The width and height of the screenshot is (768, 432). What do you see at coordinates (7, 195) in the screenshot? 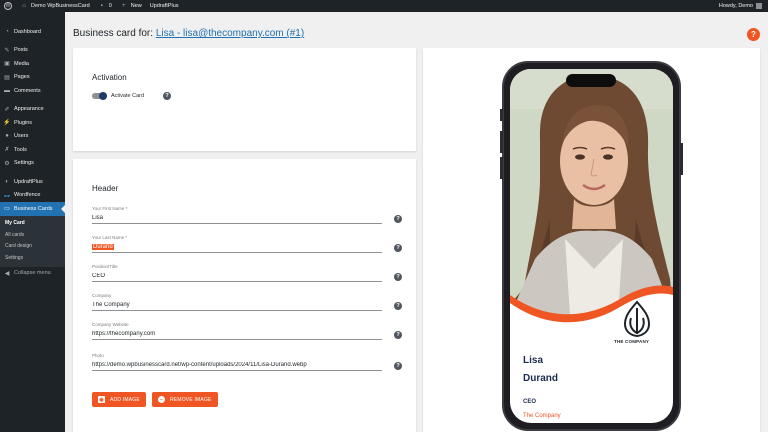
I see `wordfence-icon: ▰▰` at bounding box center [7, 195].